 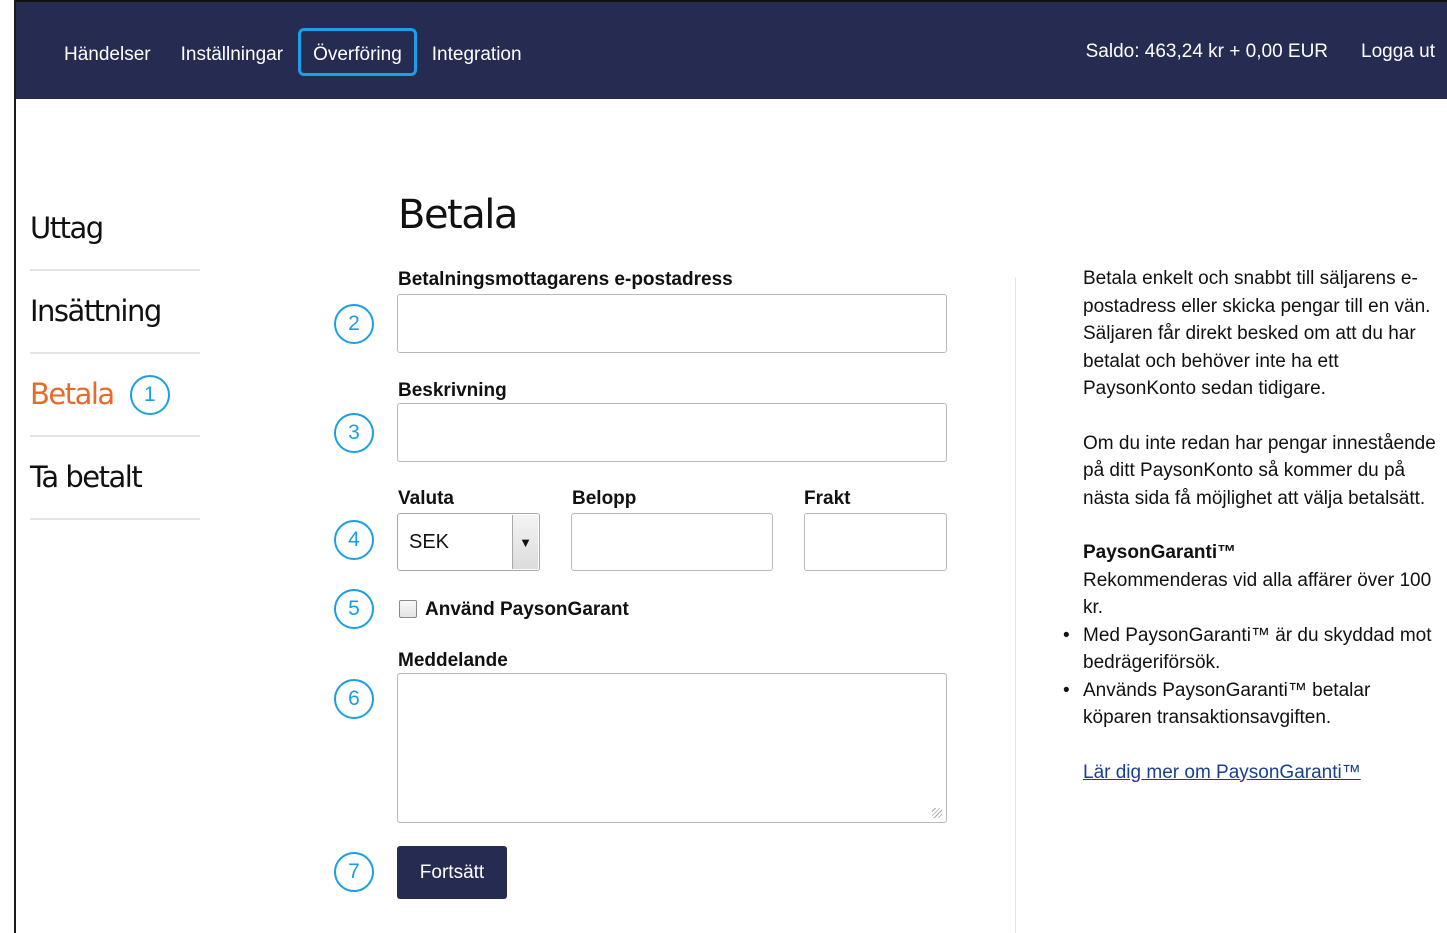 I want to click on step-marker-2: 2, so click(x=354, y=324).